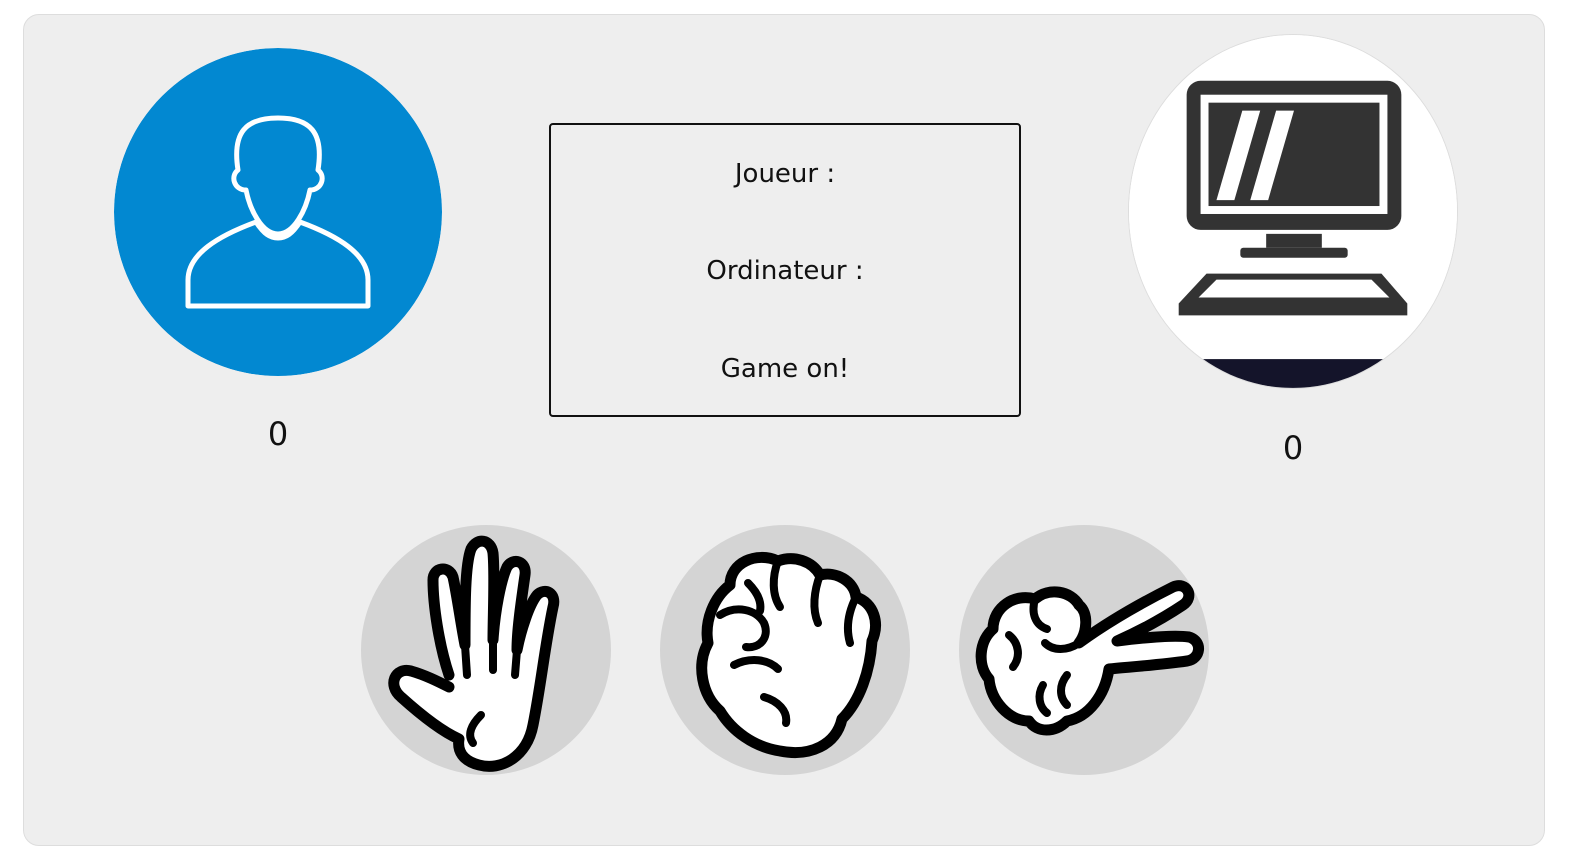  What do you see at coordinates (785, 174) in the screenshot?
I see `player-choice-label: Joueur :` at bounding box center [785, 174].